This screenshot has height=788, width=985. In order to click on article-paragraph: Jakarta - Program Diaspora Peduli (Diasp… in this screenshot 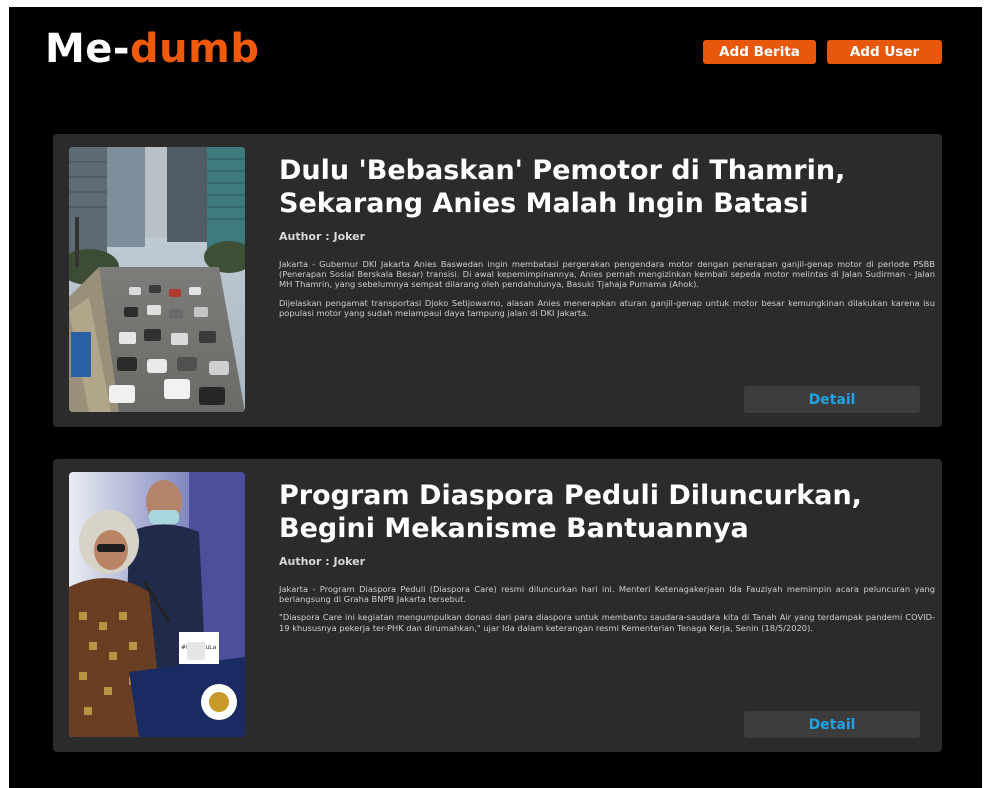, I will do `click(607, 594)`.